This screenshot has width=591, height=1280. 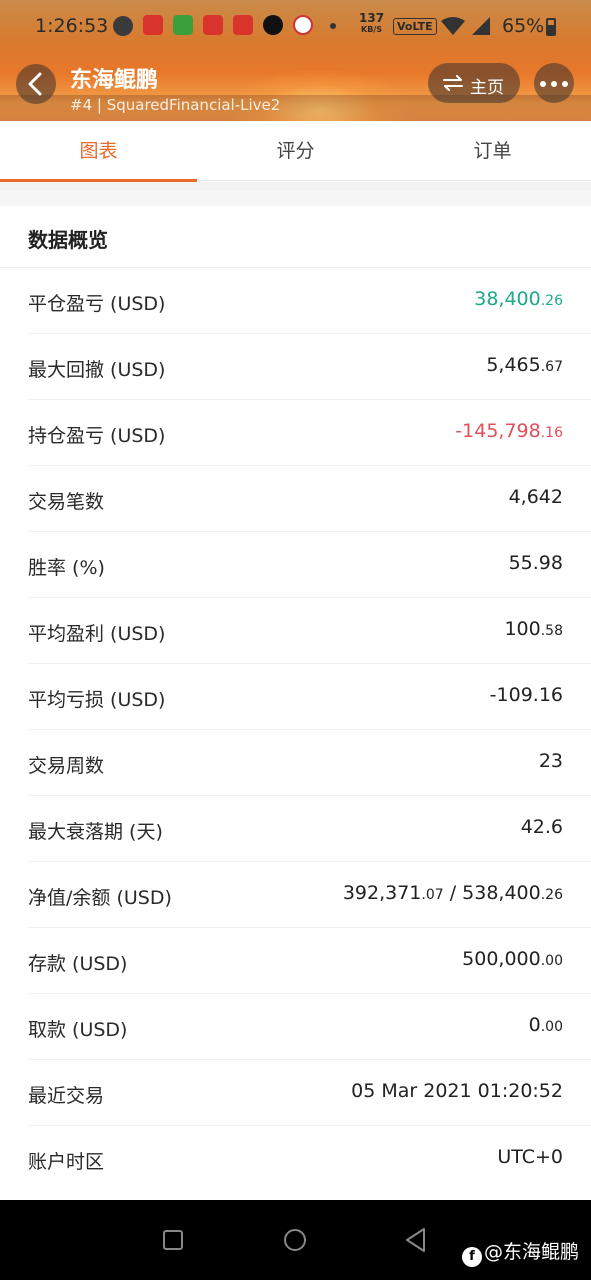 I want to click on value-main: 500,000, so click(x=501, y=959).